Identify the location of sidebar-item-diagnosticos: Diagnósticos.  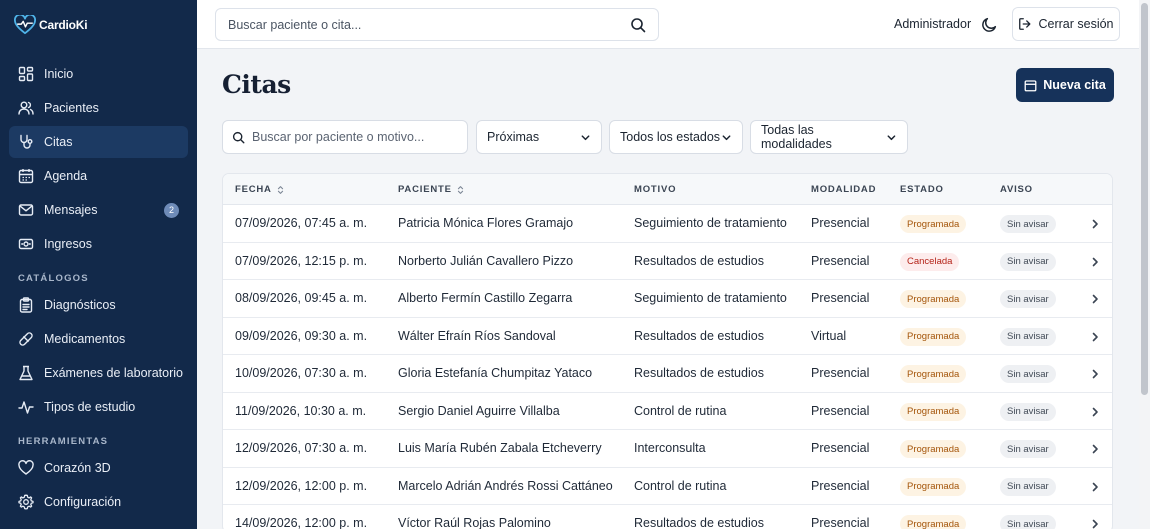
(98, 305).